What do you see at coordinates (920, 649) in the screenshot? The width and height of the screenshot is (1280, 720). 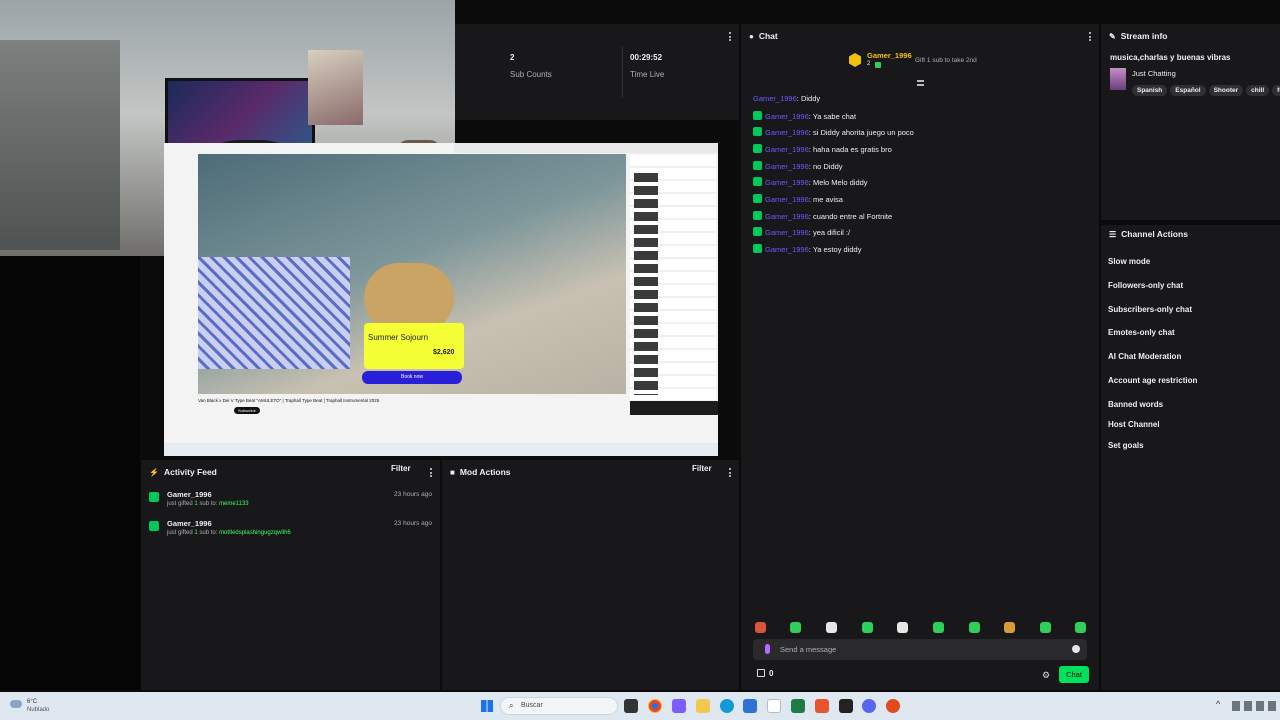 I see `chat-input-box: Send a message` at bounding box center [920, 649].